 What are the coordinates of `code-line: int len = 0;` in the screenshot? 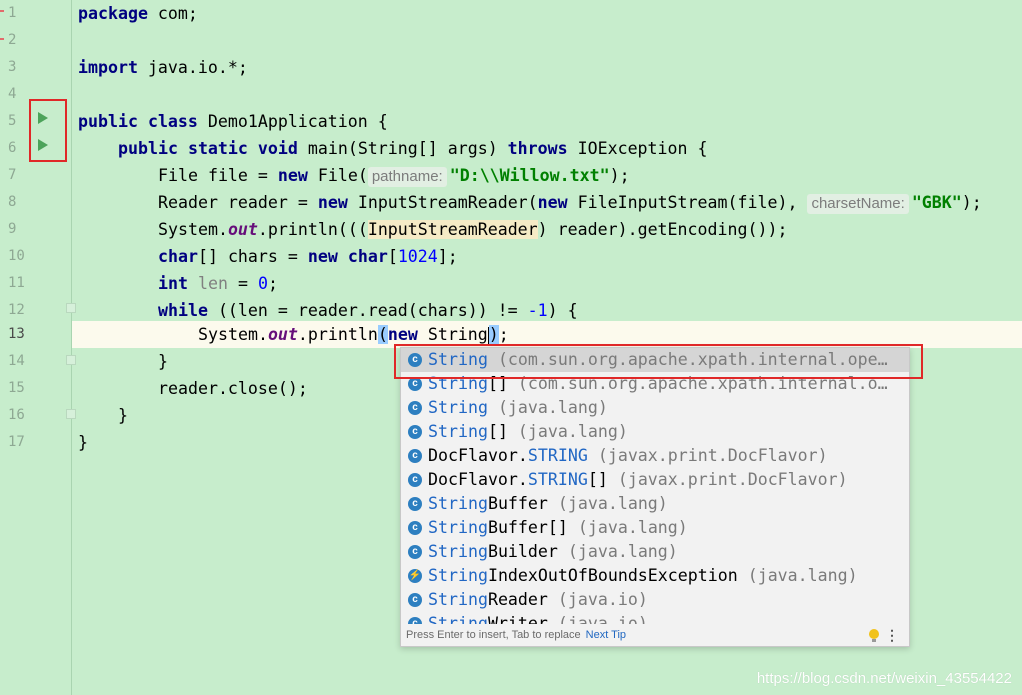 It's located at (218, 283).